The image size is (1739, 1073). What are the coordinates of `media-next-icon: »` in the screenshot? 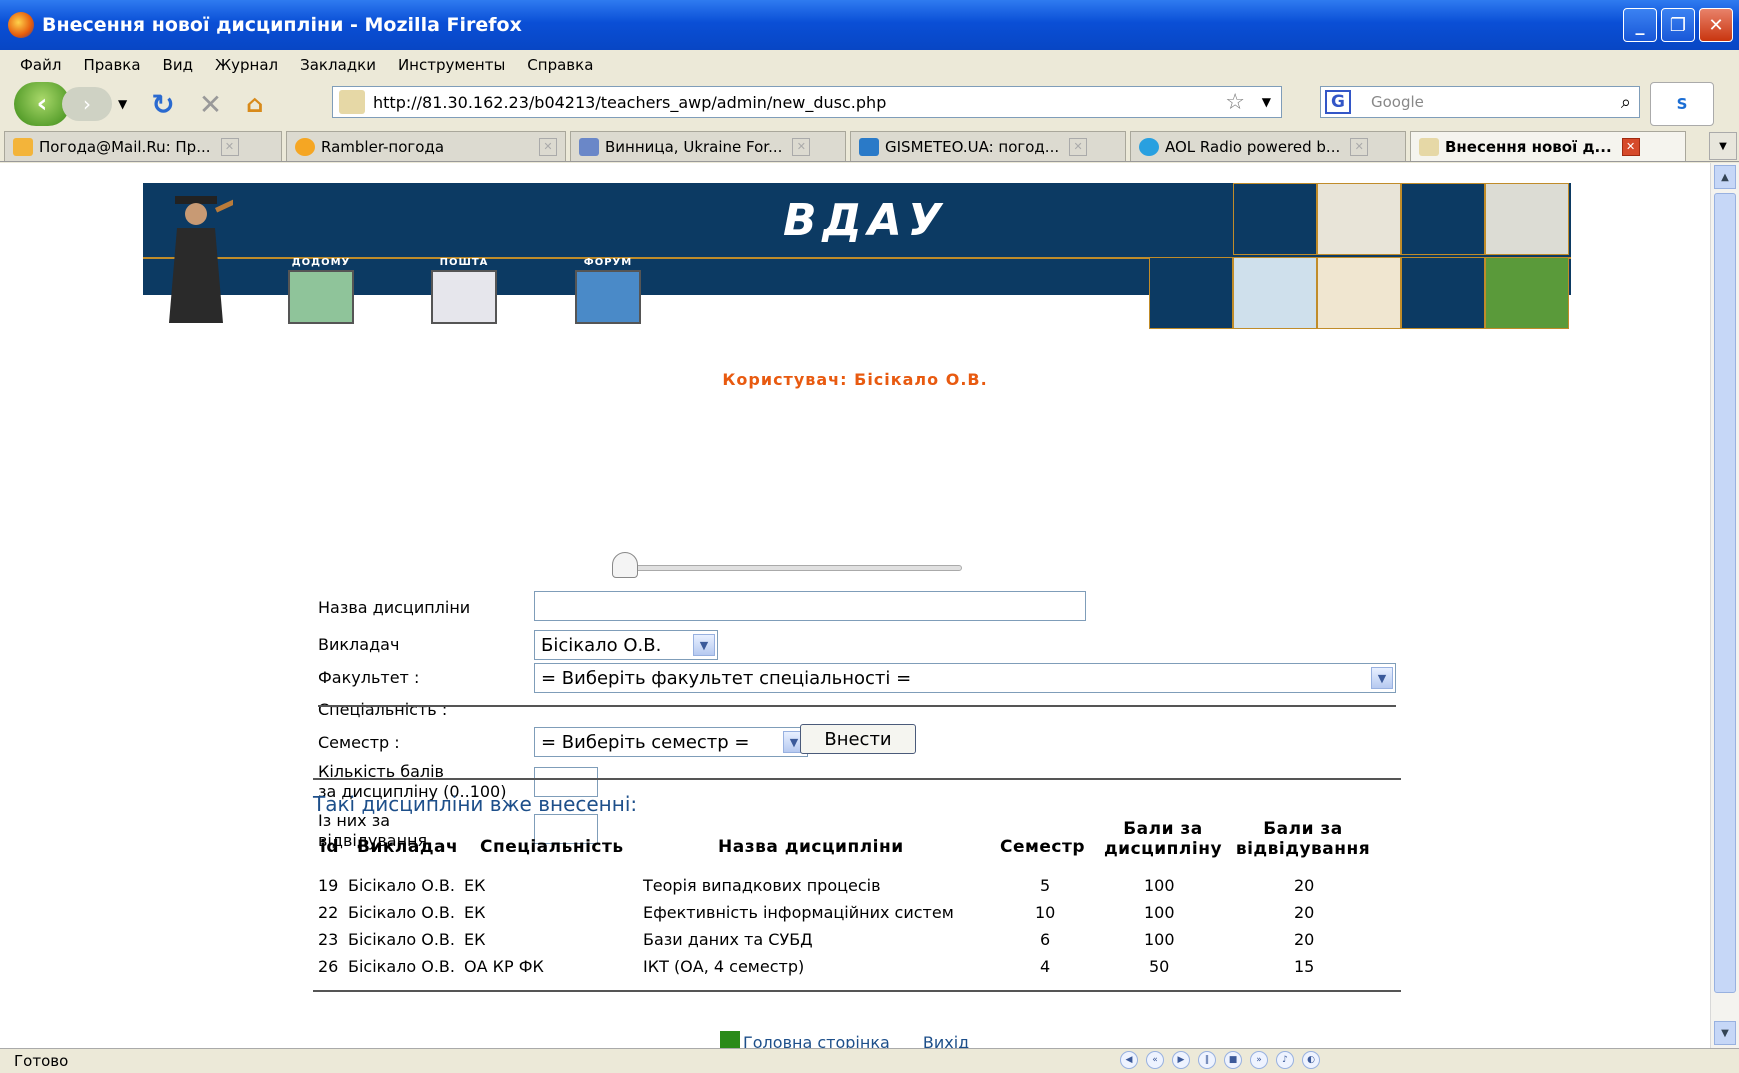 It's located at (1259, 1060).